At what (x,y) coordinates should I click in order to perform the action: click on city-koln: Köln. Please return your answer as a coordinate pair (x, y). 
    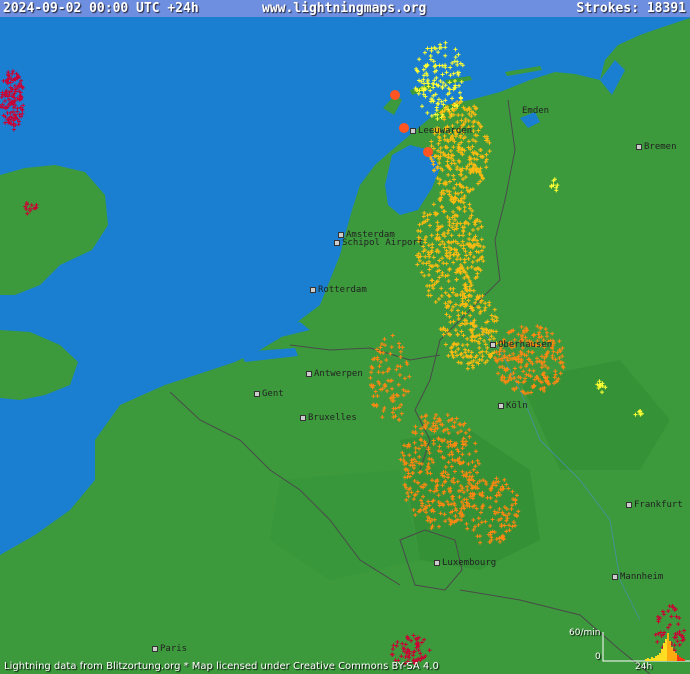
    Looking at the image, I should click on (513, 406).